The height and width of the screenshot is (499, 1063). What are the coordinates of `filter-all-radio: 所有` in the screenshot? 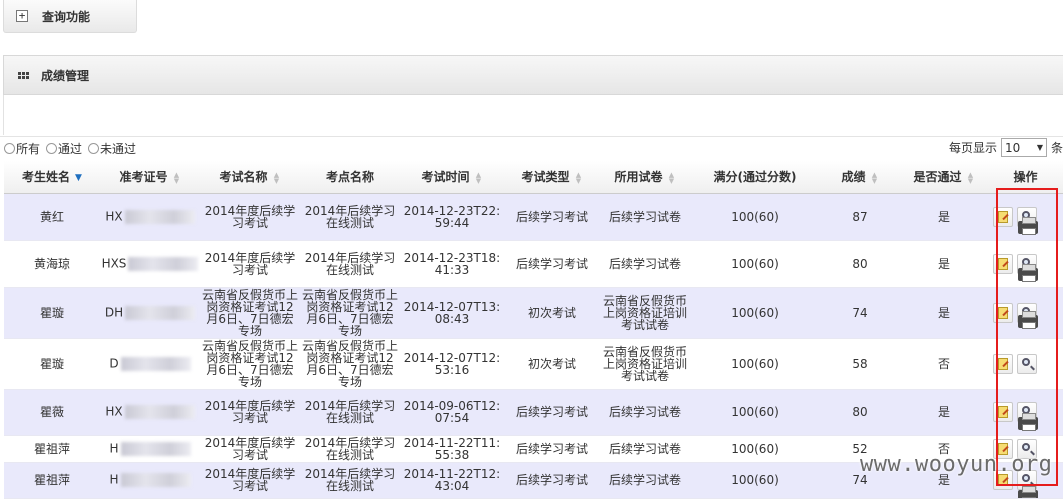 It's located at (20, 148).